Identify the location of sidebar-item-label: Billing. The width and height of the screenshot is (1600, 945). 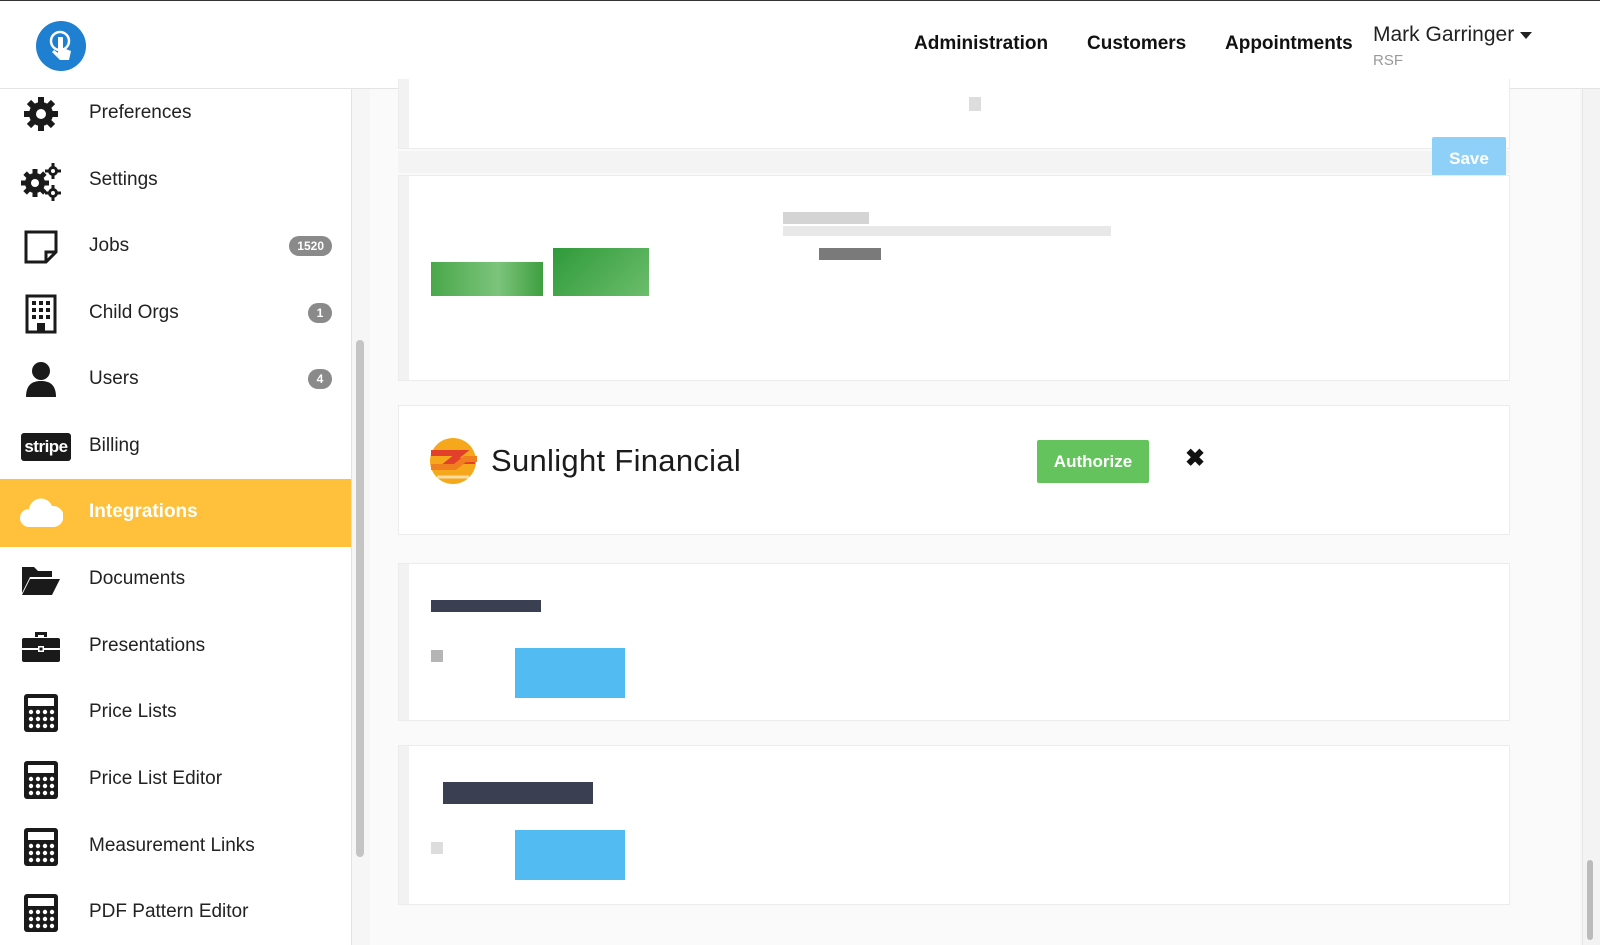
(114, 445).